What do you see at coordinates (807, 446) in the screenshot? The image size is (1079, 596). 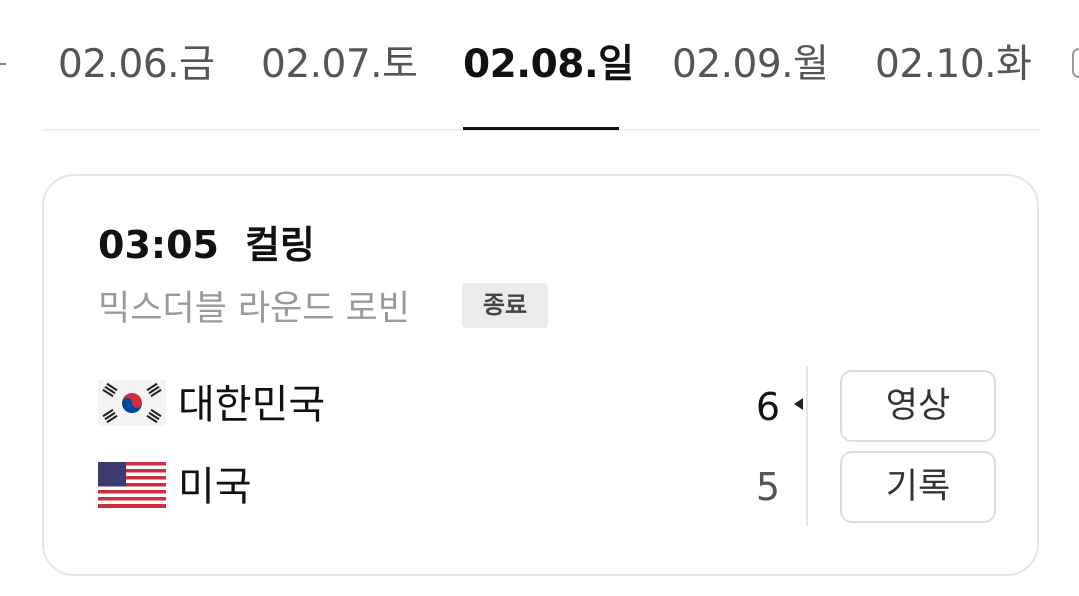 I see `score-divider` at bounding box center [807, 446].